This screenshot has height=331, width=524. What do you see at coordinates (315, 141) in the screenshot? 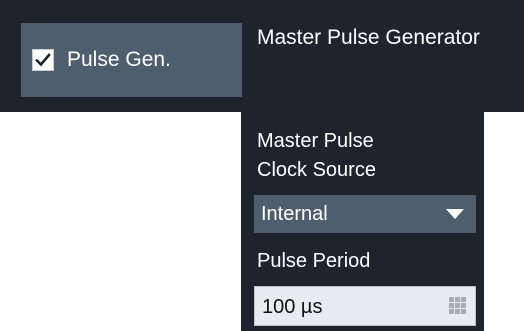
I see `clock-source-label-line1: Master Pulse` at bounding box center [315, 141].